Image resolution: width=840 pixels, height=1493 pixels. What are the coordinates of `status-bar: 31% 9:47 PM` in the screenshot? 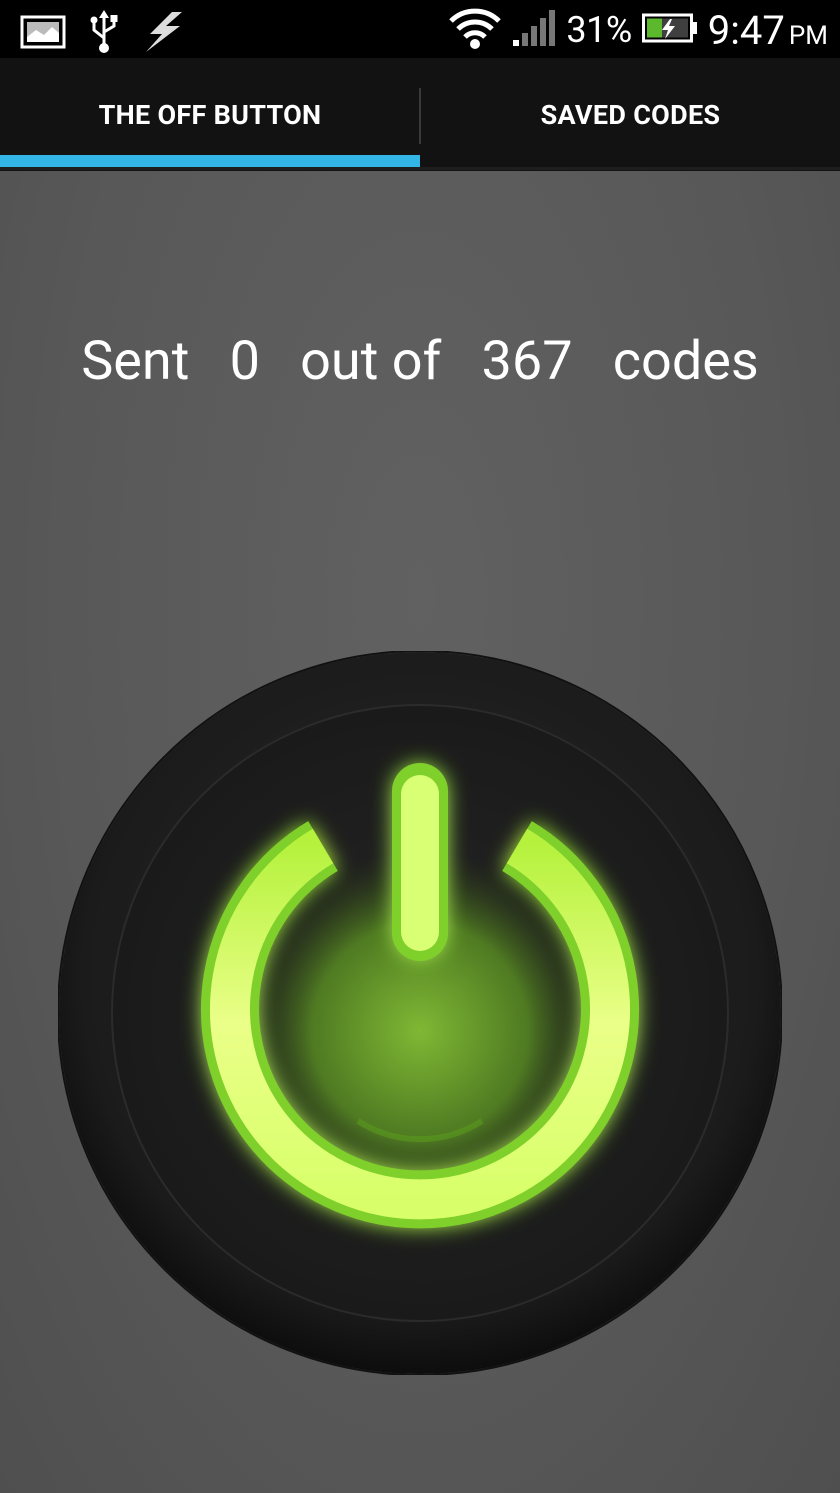 It's located at (420, 29).